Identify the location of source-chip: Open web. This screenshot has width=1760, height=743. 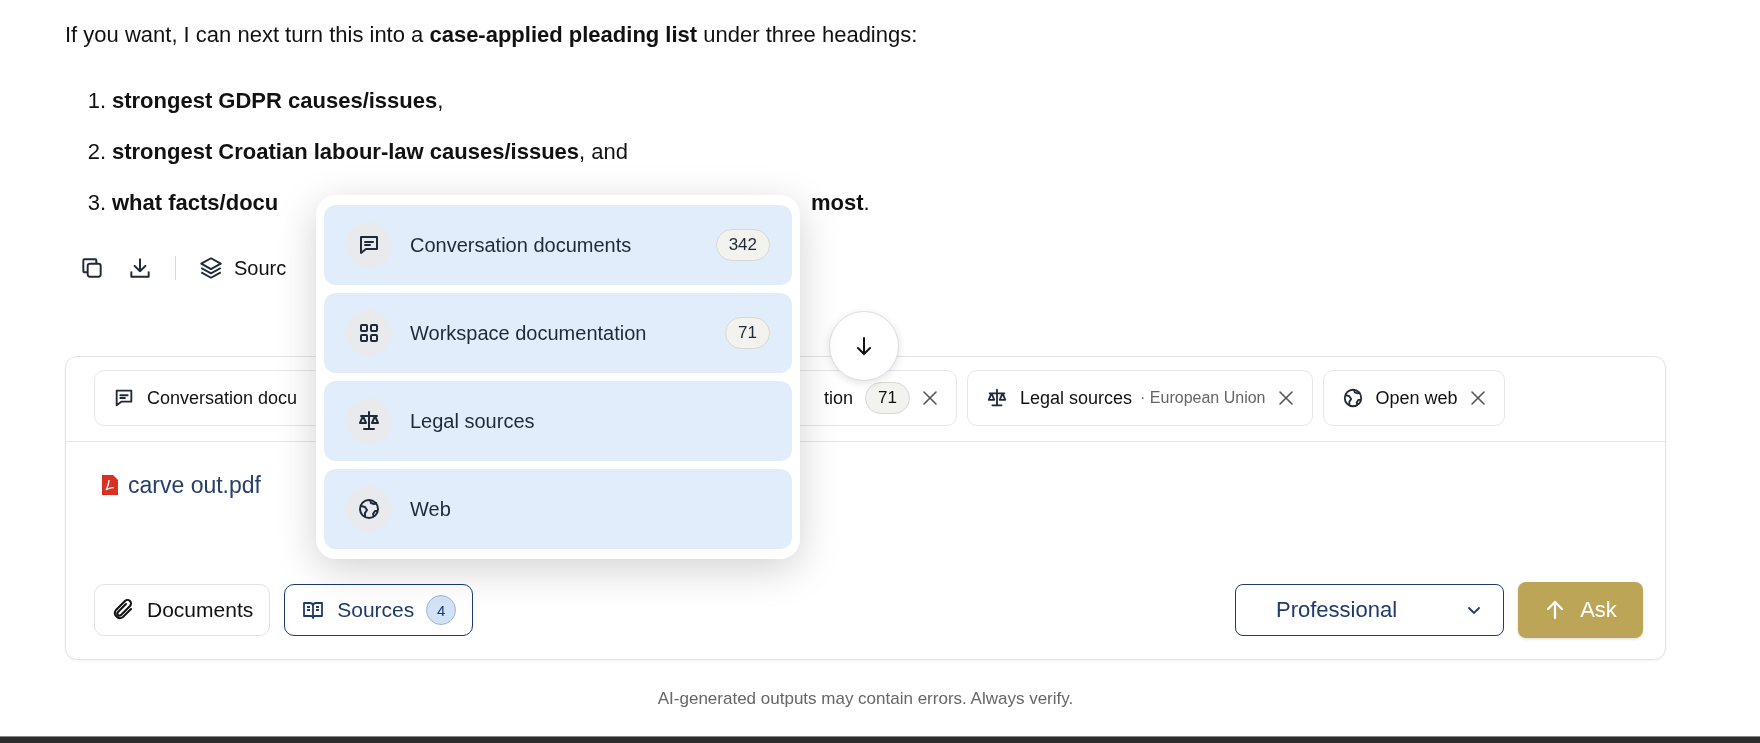
(1413, 398).